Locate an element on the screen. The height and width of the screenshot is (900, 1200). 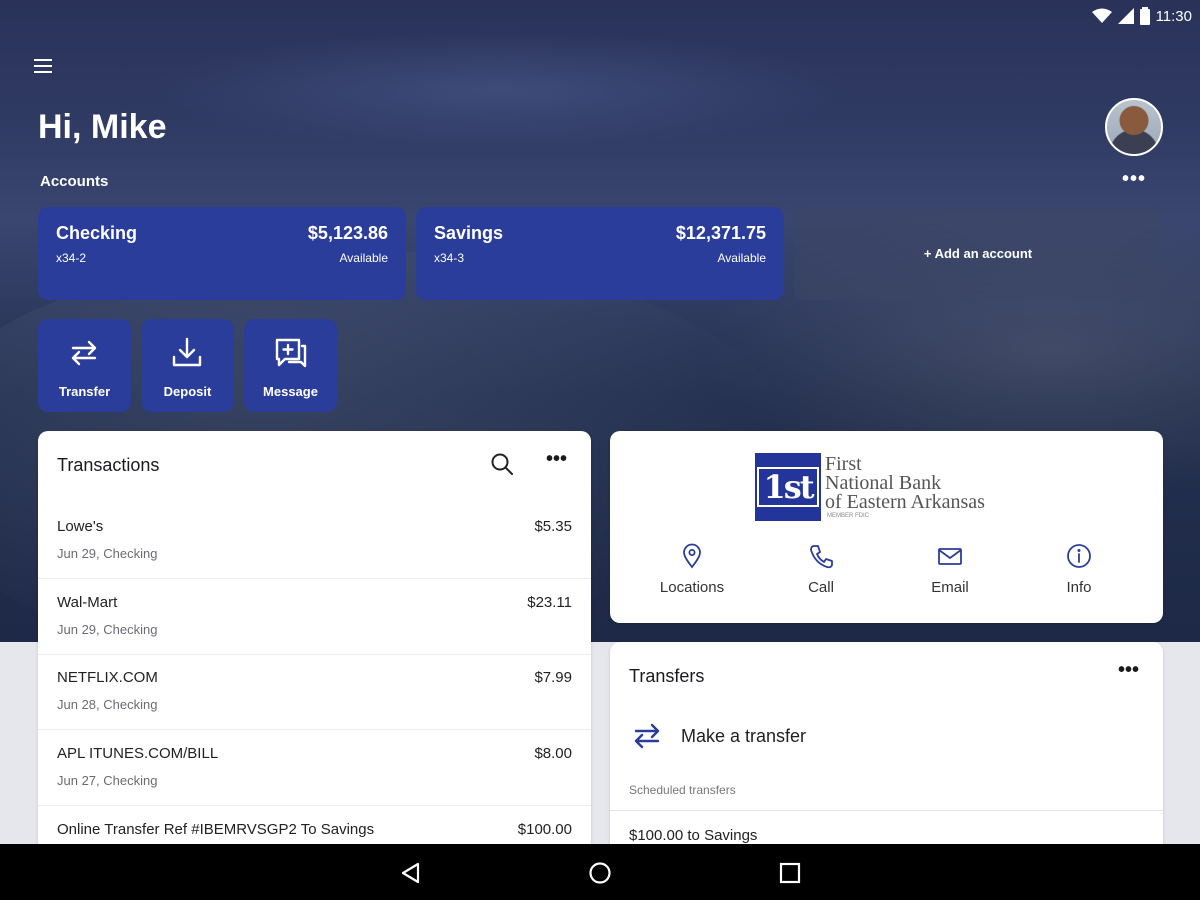
transactions-more-icon: ••• is located at coordinates (556, 459).